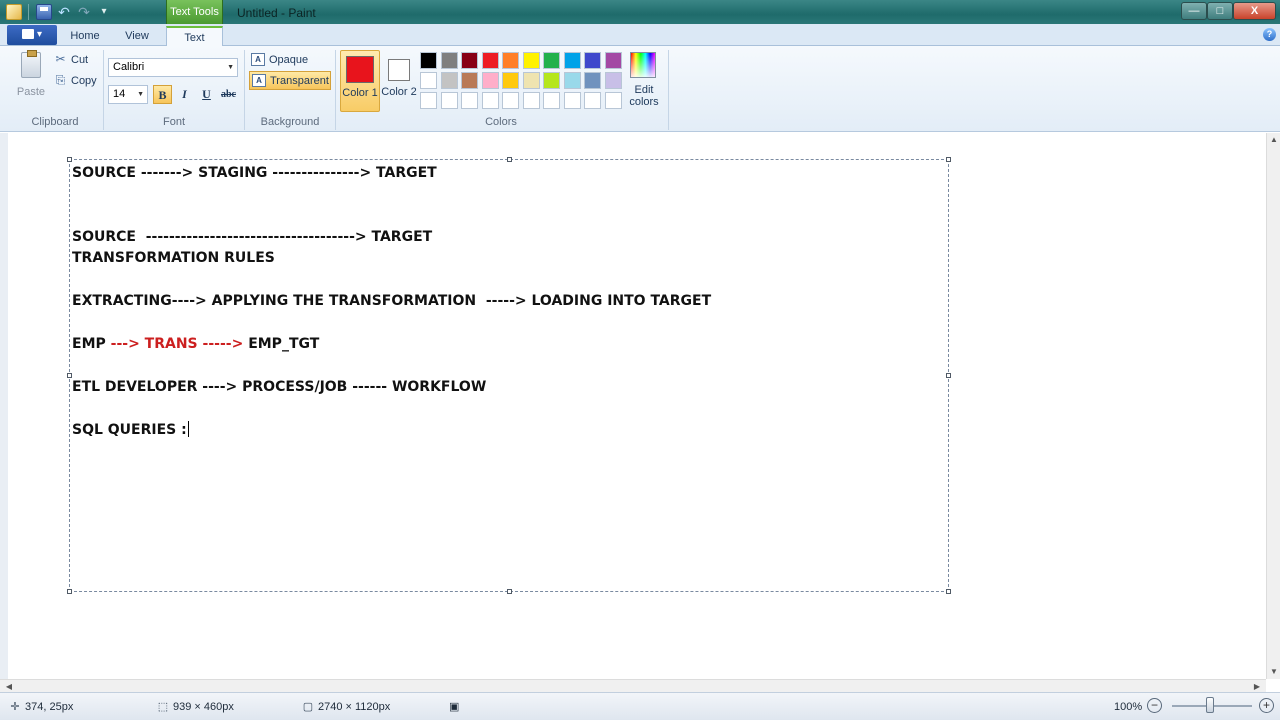 This screenshot has width=1280, height=720. Describe the element at coordinates (259, 80) in the screenshot. I see `transparent-icon: A` at that location.